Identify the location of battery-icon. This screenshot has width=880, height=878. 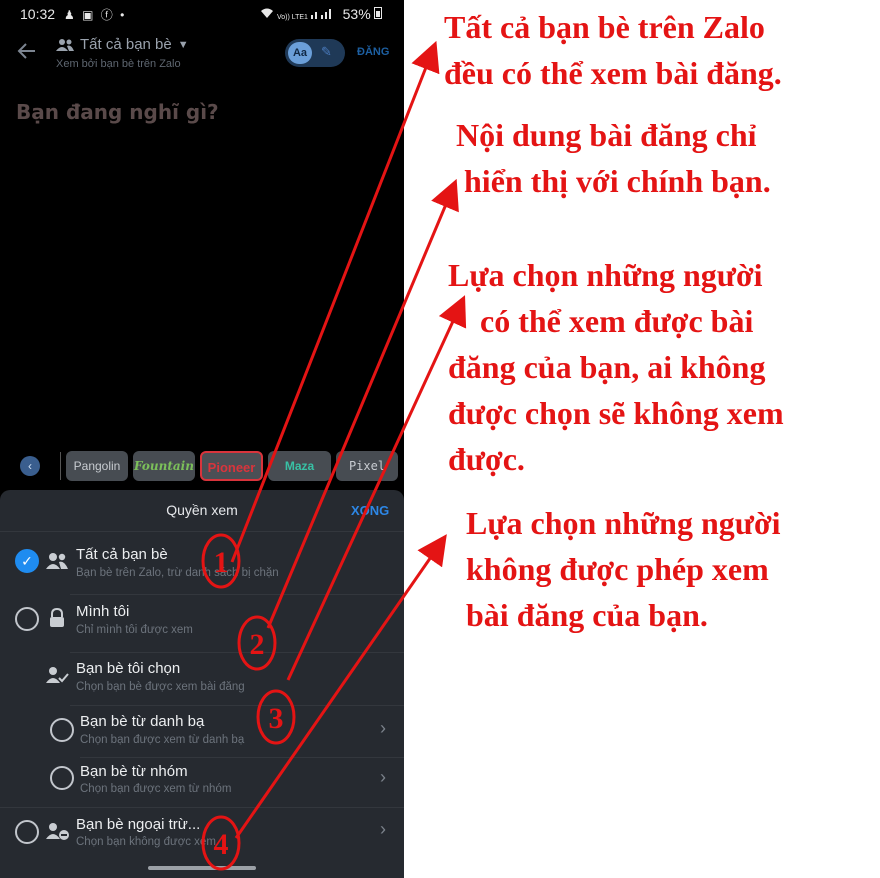
(378, 14).